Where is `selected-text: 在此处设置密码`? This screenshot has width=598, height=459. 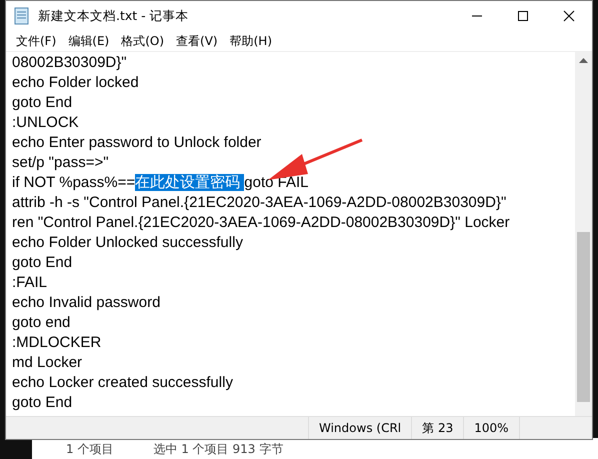
selected-text: 在此处设置密码 is located at coordinates (189, 182).